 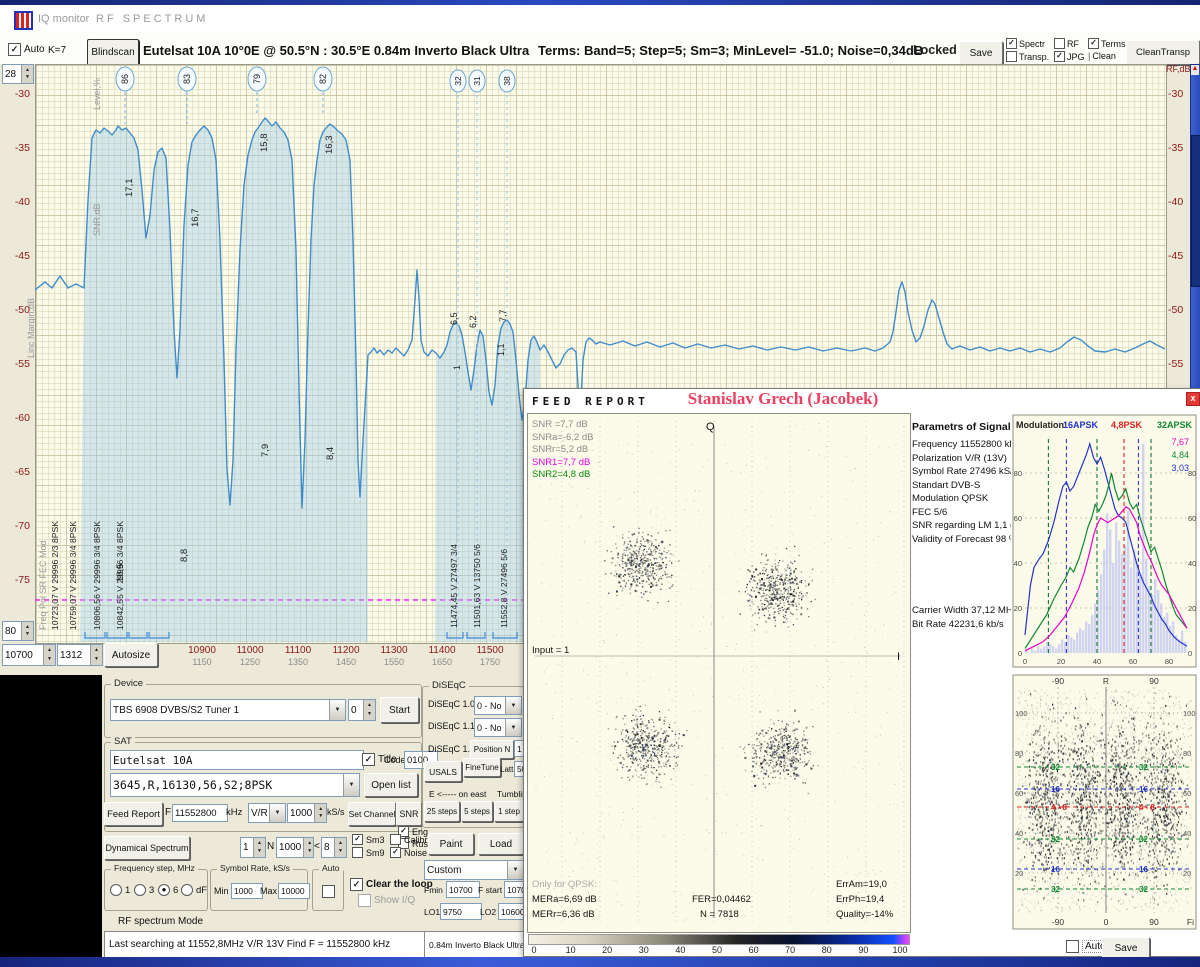 What do you see at coordinates (1027, 56) in the screenshot?
I see `toolbar-check-transp.: Transp.` at bounding box center [1027, 56].